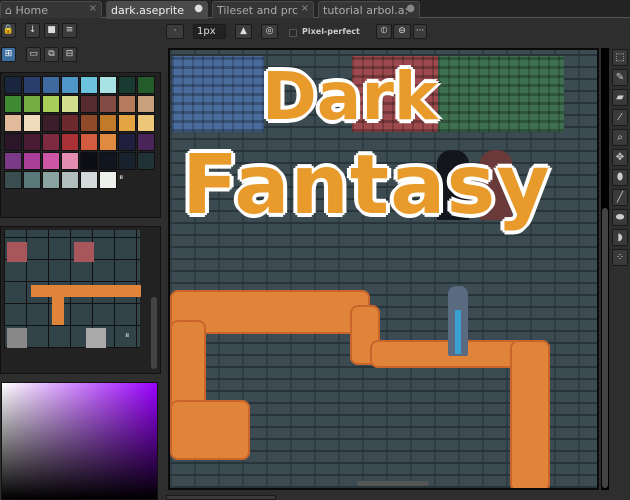 The height and width of the screenshot is (500, 630). Describe the element at coordinates (620, 217) in the screenshot. I see `ellipse-icon: ⬬` at that location.